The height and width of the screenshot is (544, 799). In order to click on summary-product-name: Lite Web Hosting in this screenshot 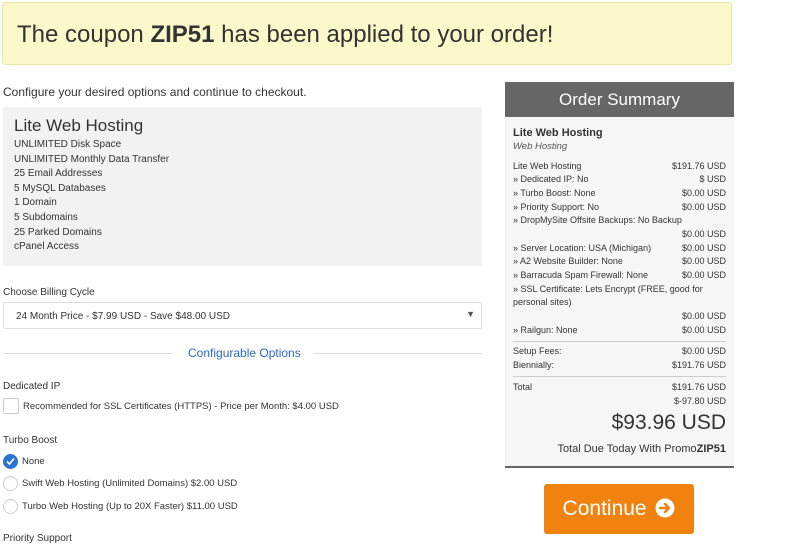, I will do `click(558, 133)`.